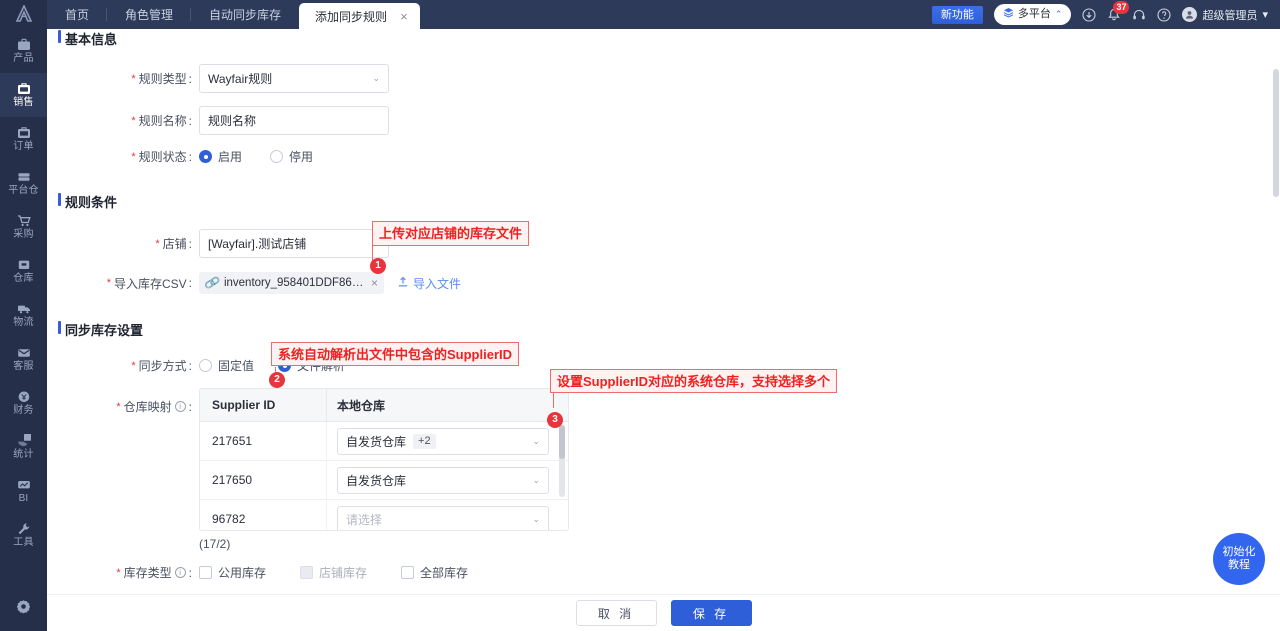 Image resolution: width=1280 pixels, height=631 pixels. What do you see at coordinates (443, 517) in the screenshot?
I see `warehouse-select: 请选择 ⌄` at bounding box center [443, 517].